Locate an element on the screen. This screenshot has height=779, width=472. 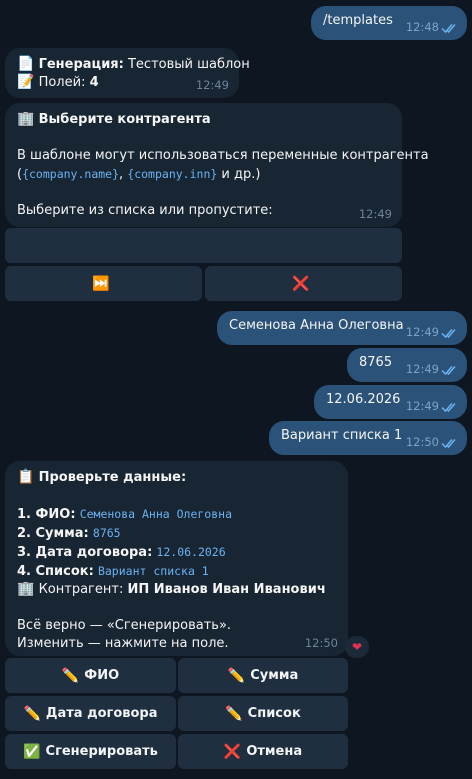
fields-value: 4 is located at coordinates (94, 82).